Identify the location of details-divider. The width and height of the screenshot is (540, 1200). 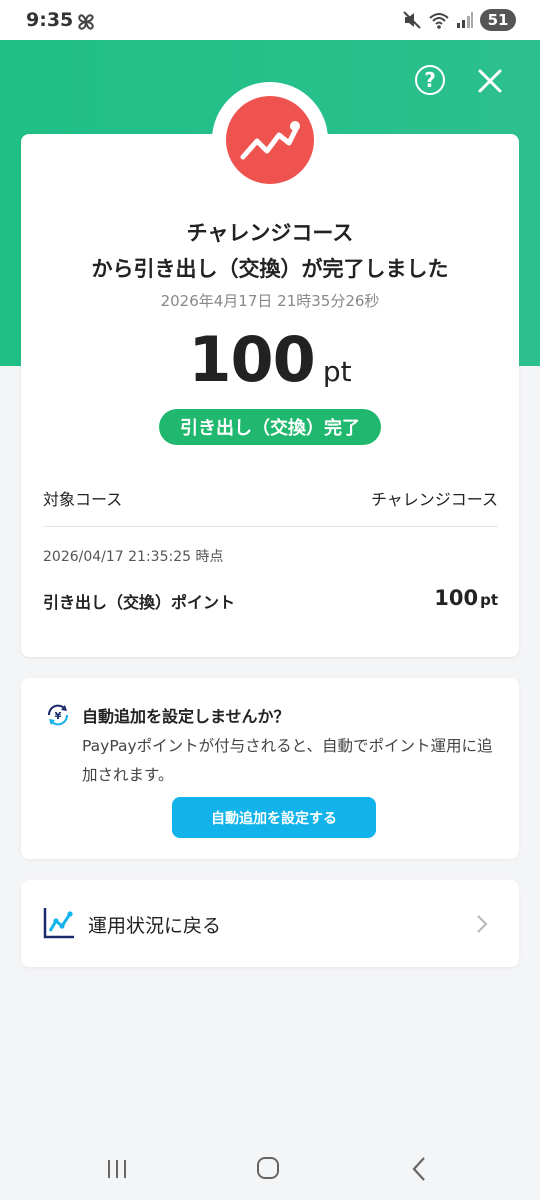
(270, 526).